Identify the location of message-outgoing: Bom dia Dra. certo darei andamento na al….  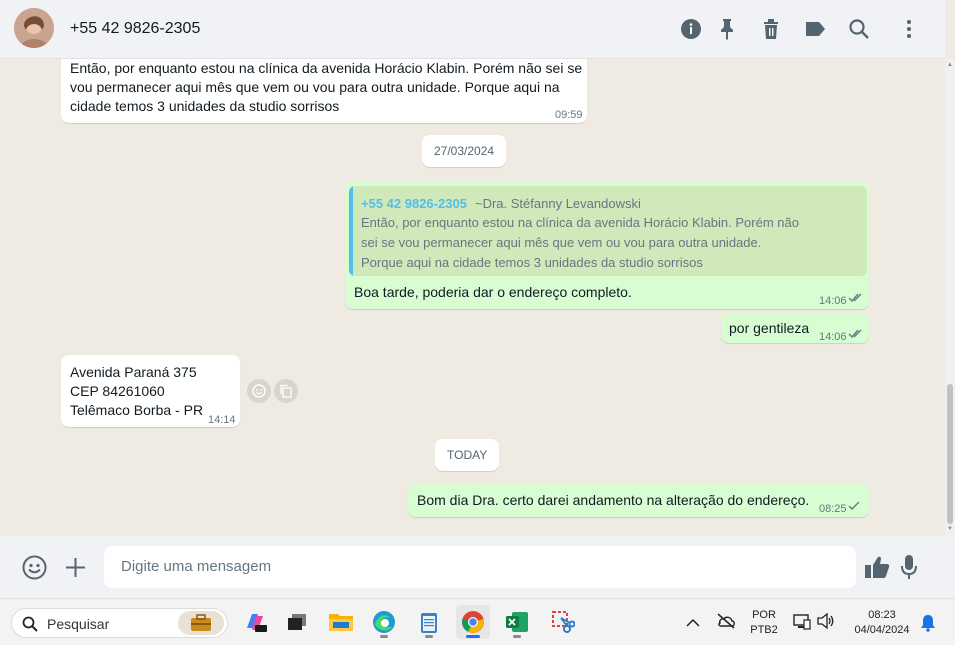
(638, 500).